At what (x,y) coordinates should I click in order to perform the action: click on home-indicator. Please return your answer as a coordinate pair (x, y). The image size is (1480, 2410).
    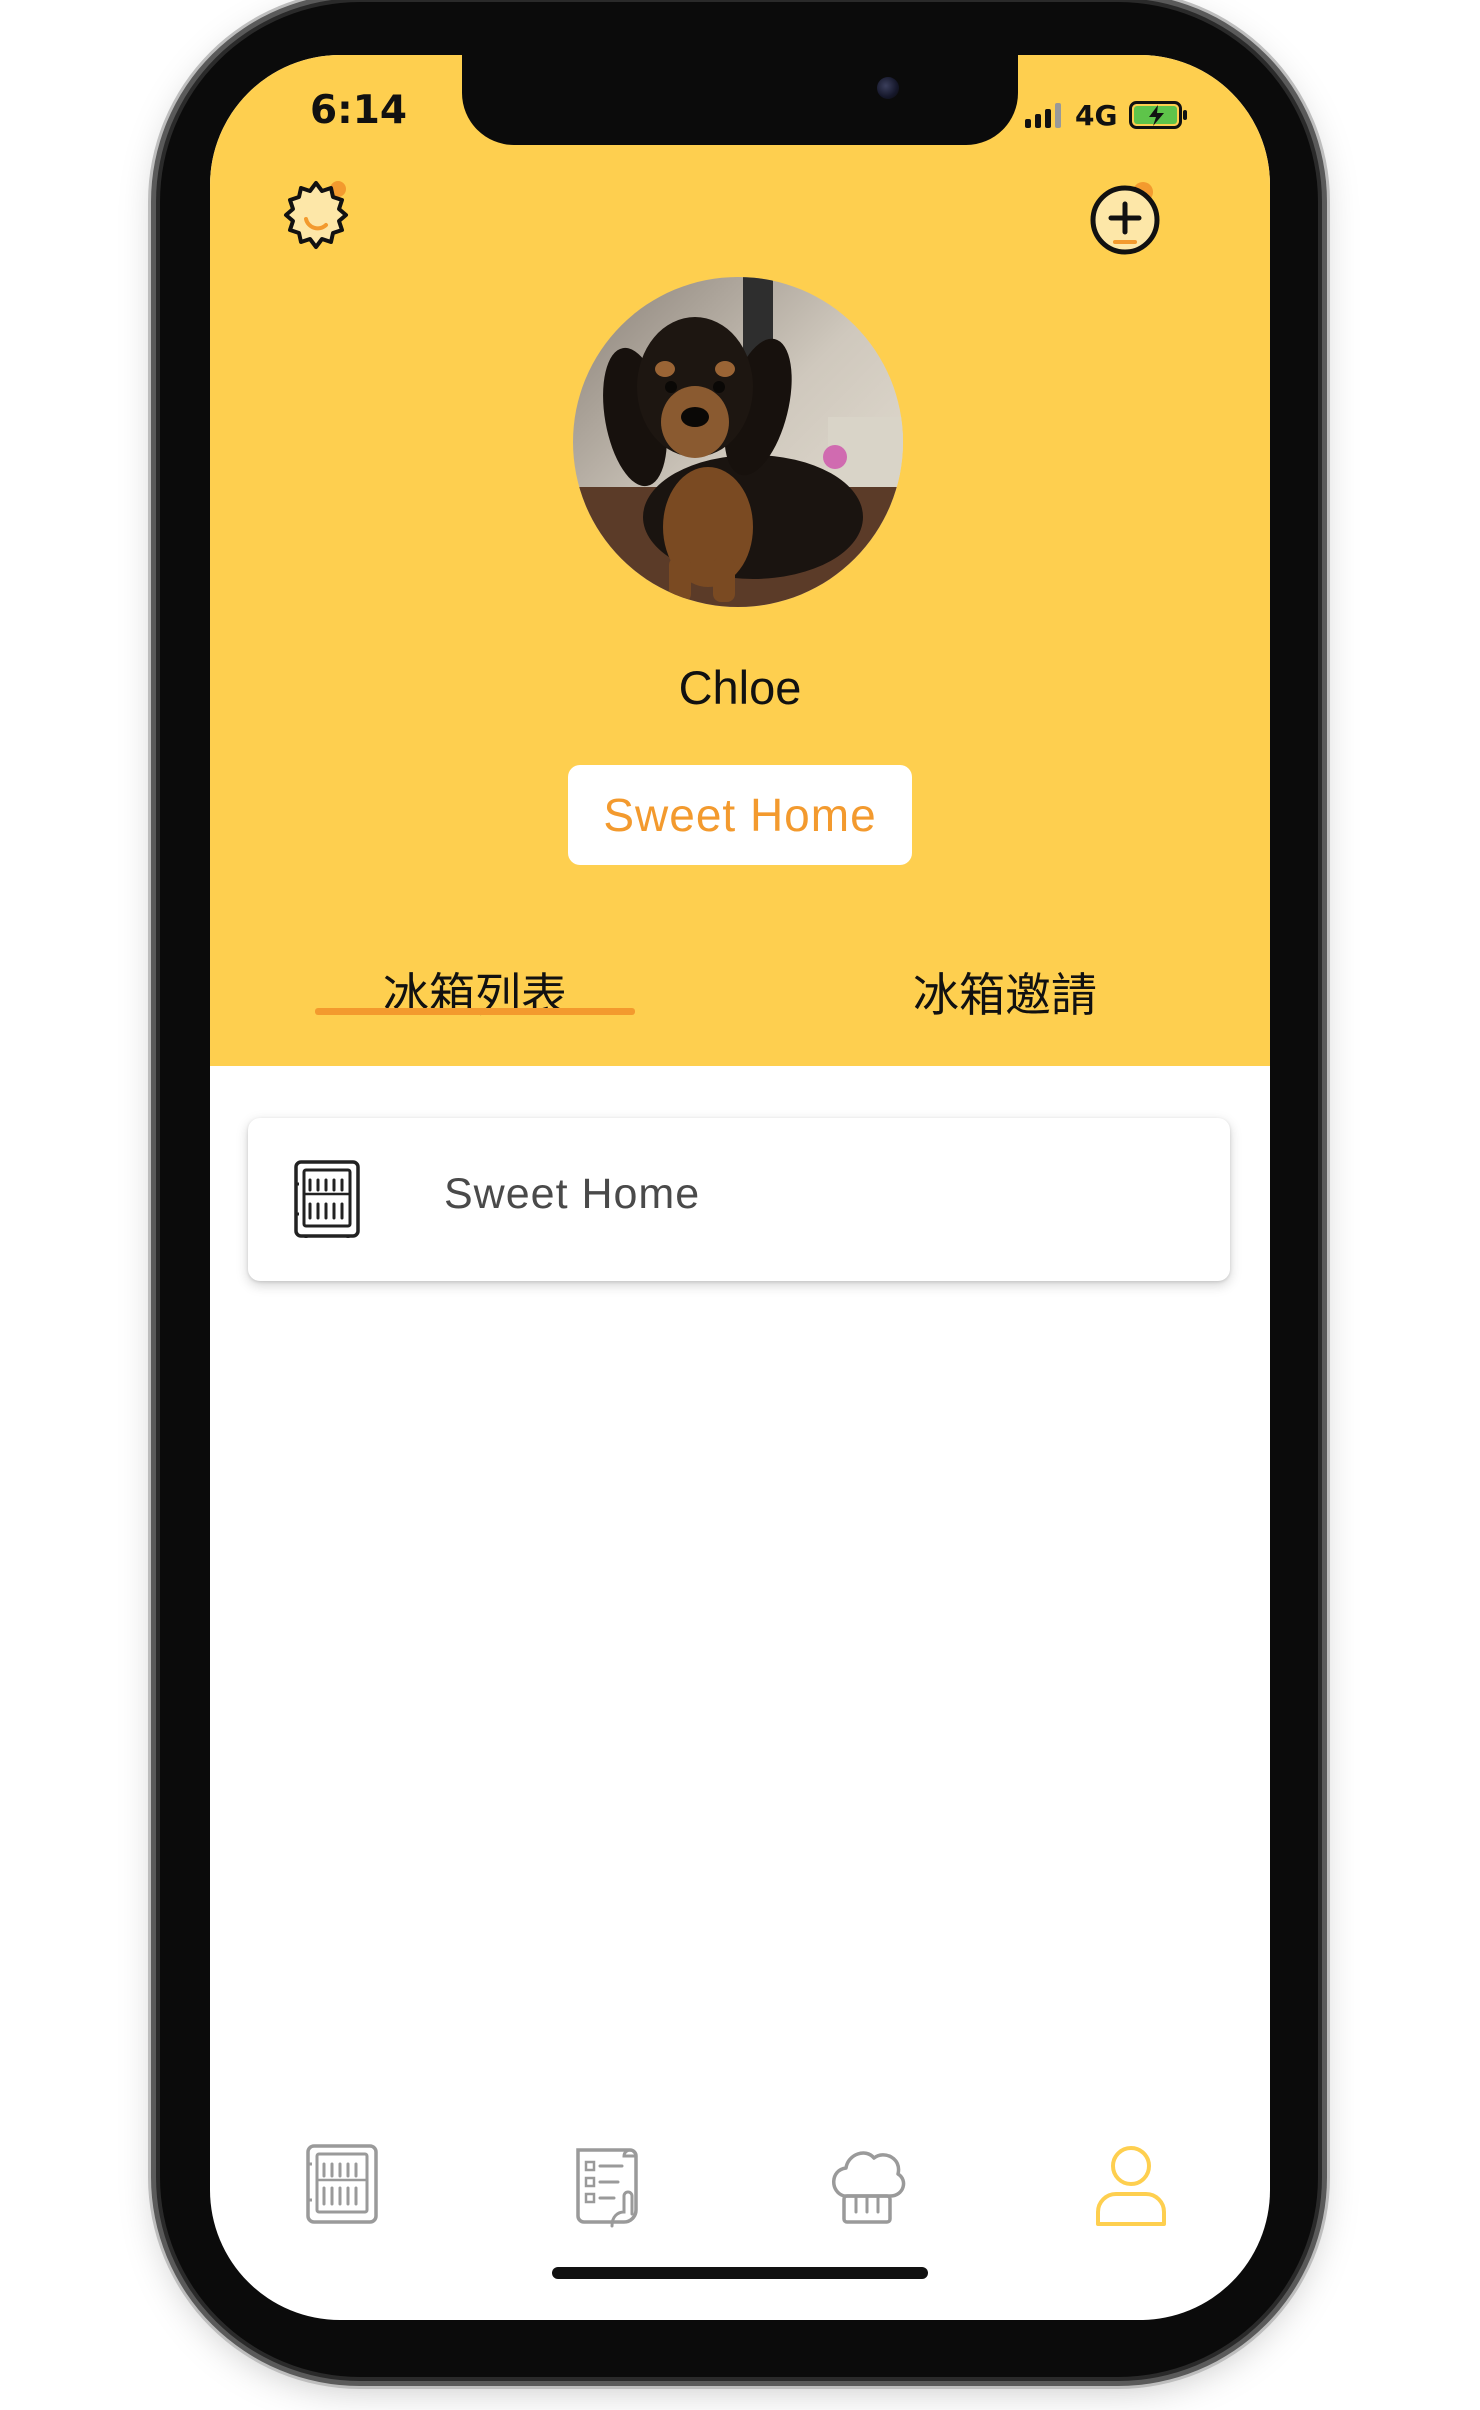
    Looking at the image, I should click on (740, 2273).